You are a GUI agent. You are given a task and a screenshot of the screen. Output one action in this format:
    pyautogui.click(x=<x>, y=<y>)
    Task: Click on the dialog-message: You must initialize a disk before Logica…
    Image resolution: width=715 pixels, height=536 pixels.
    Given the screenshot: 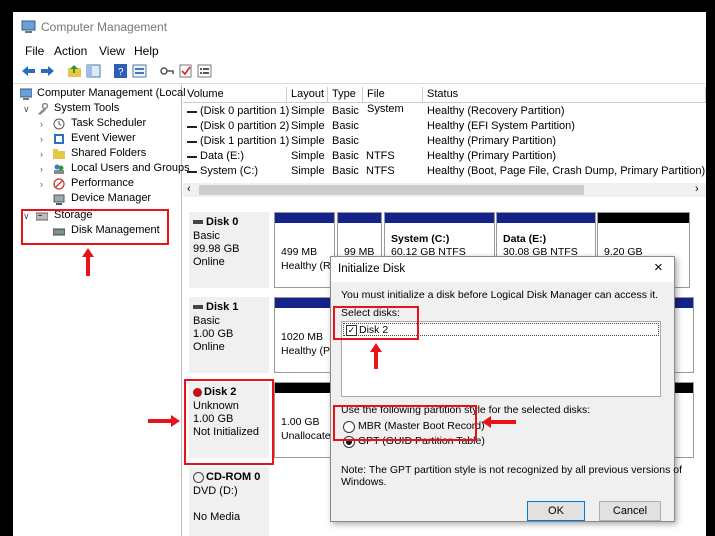 What is the action you would take?
    pyautogui.click(x=500, y=295)
    